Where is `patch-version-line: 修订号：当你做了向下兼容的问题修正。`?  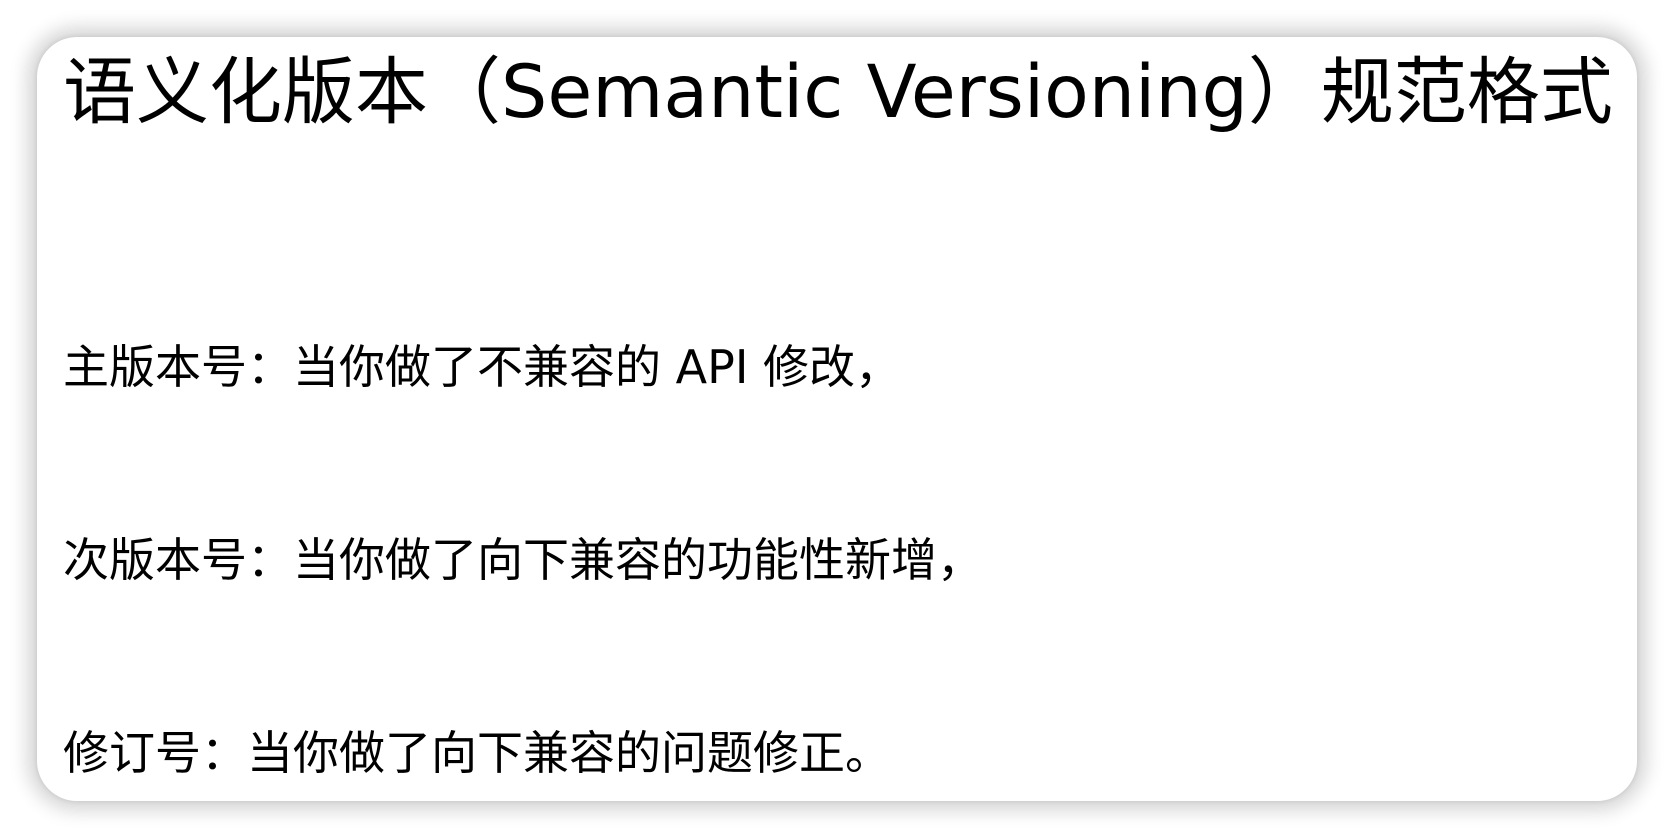 patch-version-line: 修订号：当你做了向下兼容的问题修正。 is located at coordinates (477, 753).